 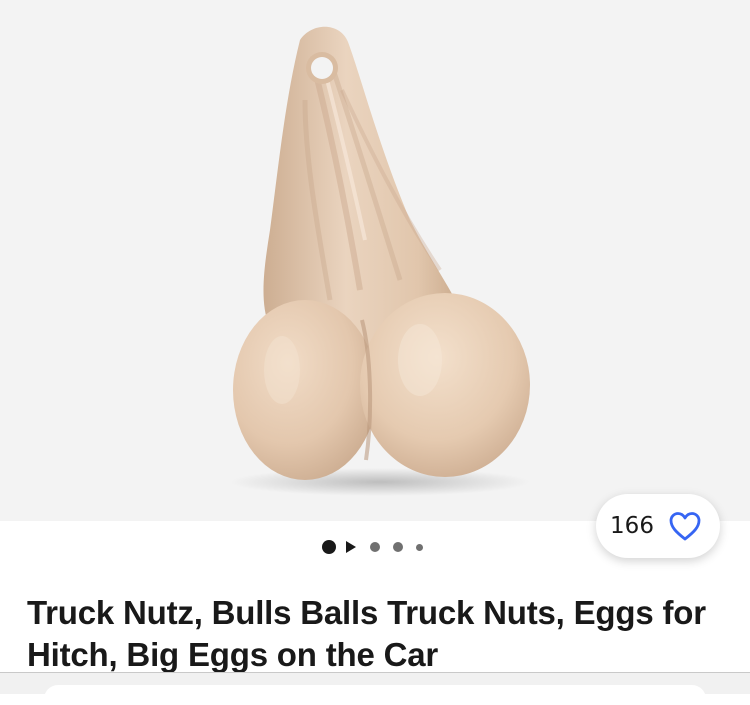 I want to click on bottom-bar, so click(x=375, y=688).